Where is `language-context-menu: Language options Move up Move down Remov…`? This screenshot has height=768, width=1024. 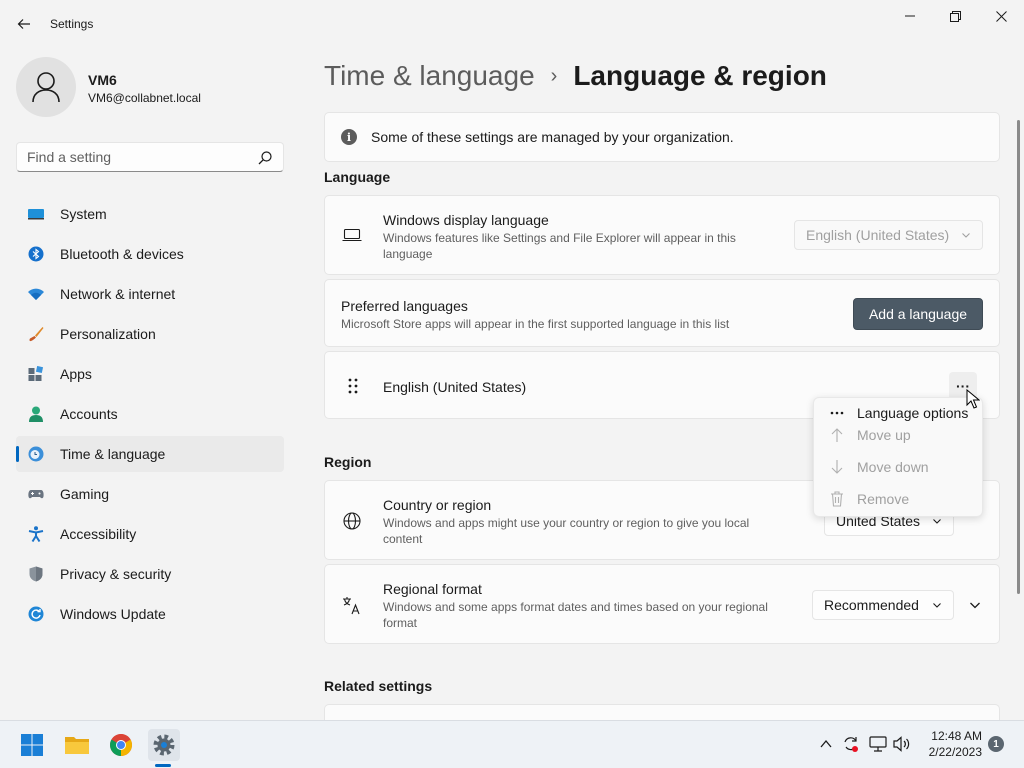 language-context-menu: Language options Move up Move down Remov… is located at coordinates (898, 457).